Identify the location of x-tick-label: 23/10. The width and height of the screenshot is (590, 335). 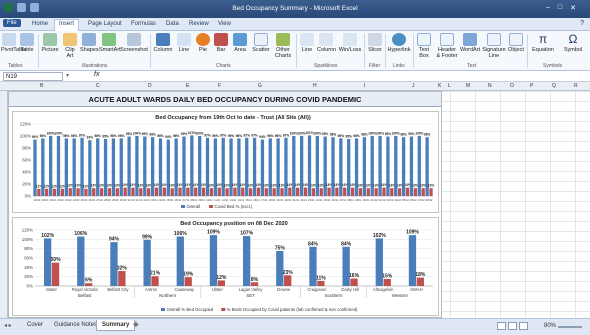
(68, 200).